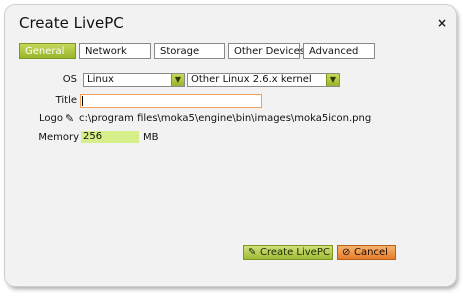 The image size is (464, 297). Describe the element at coordinates (134, 80) in the screenshot. I see `os-select: Linux ▼` at that location.